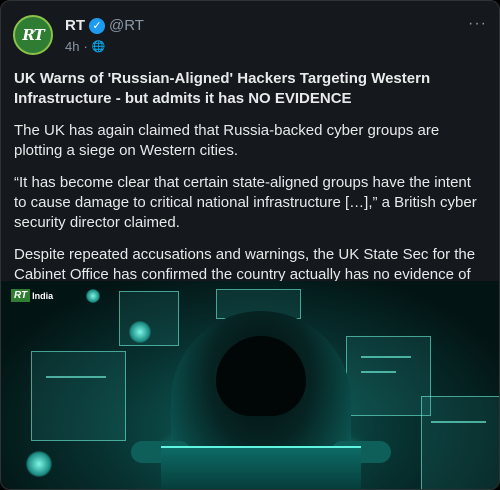 This screenshot has height=490, width=500. I want to click on more-options-button: ···, so click(477, 24).